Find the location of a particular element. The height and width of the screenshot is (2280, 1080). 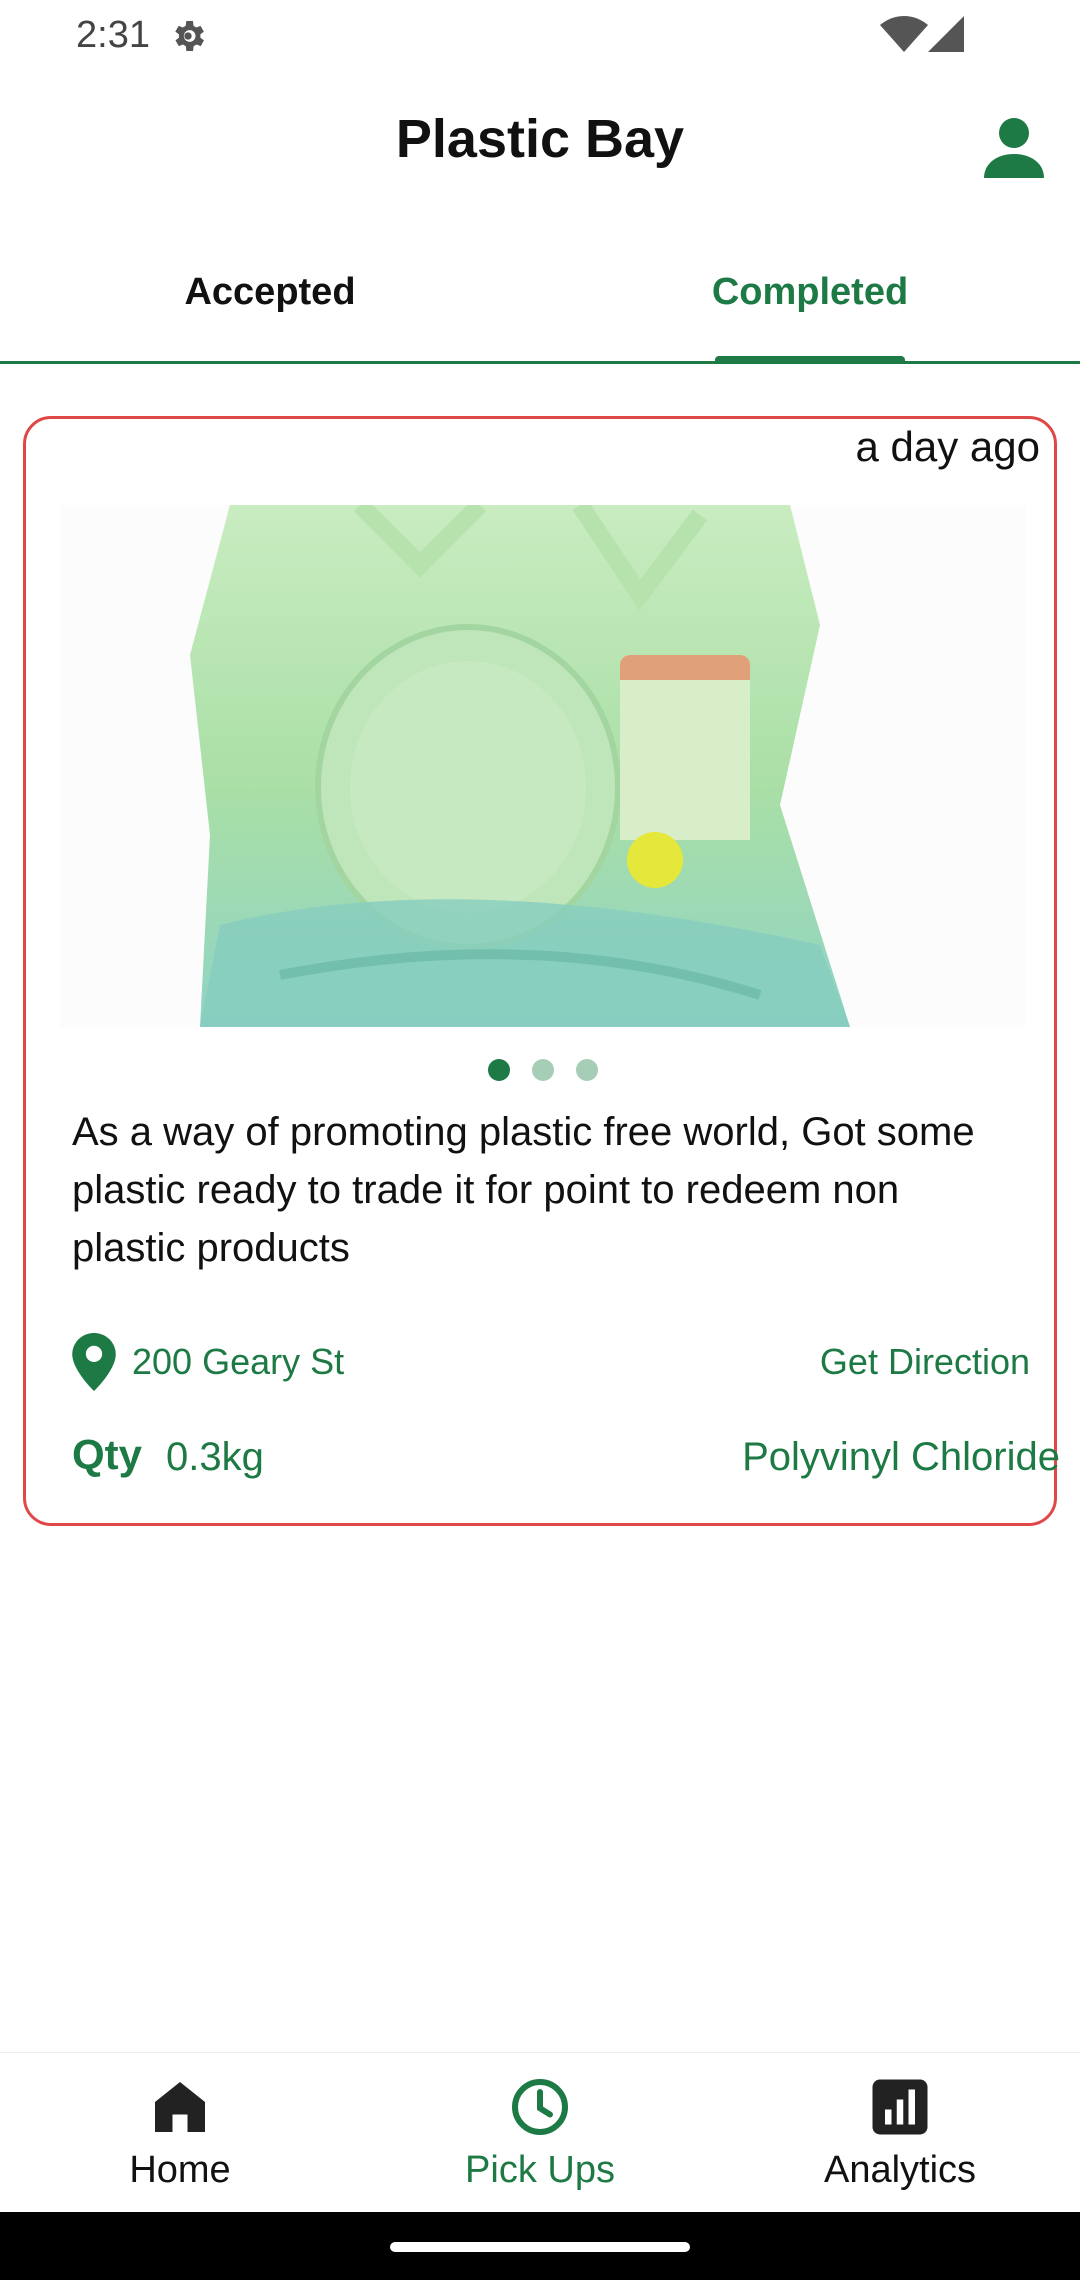

wifi-icon is located at coordinates (904, 34).